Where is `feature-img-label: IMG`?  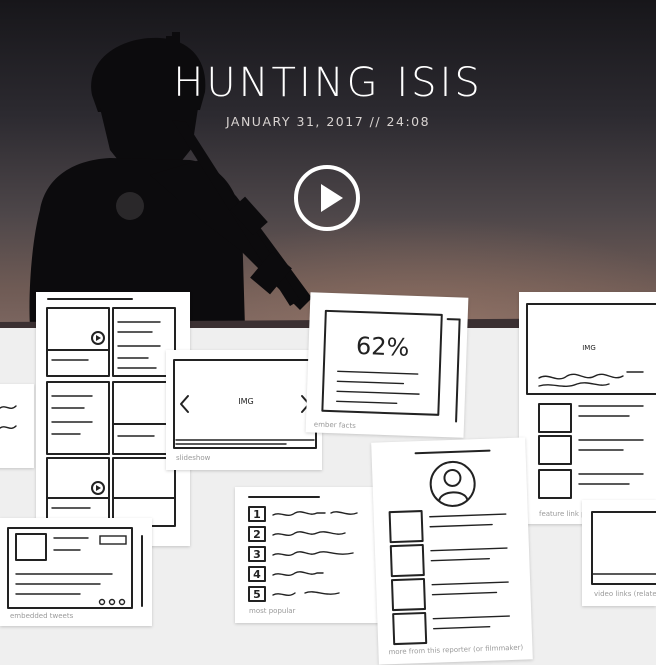 feature-img-label: IMG is located at coordinates (589, 348).